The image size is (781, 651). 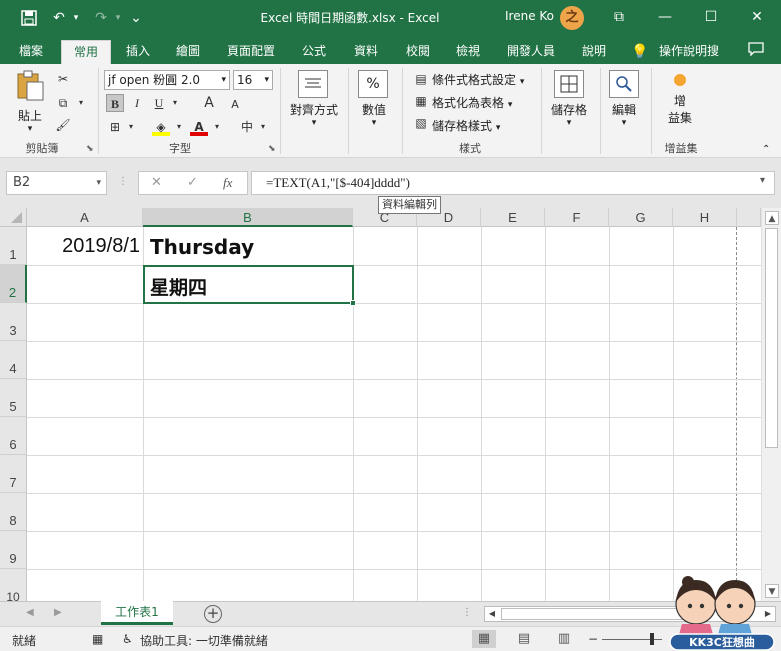 What do you see at coordinates (689, 52) in the screenshot?
I see `tell-me-search: 操作說明搜` at bounding box center [689, 52].